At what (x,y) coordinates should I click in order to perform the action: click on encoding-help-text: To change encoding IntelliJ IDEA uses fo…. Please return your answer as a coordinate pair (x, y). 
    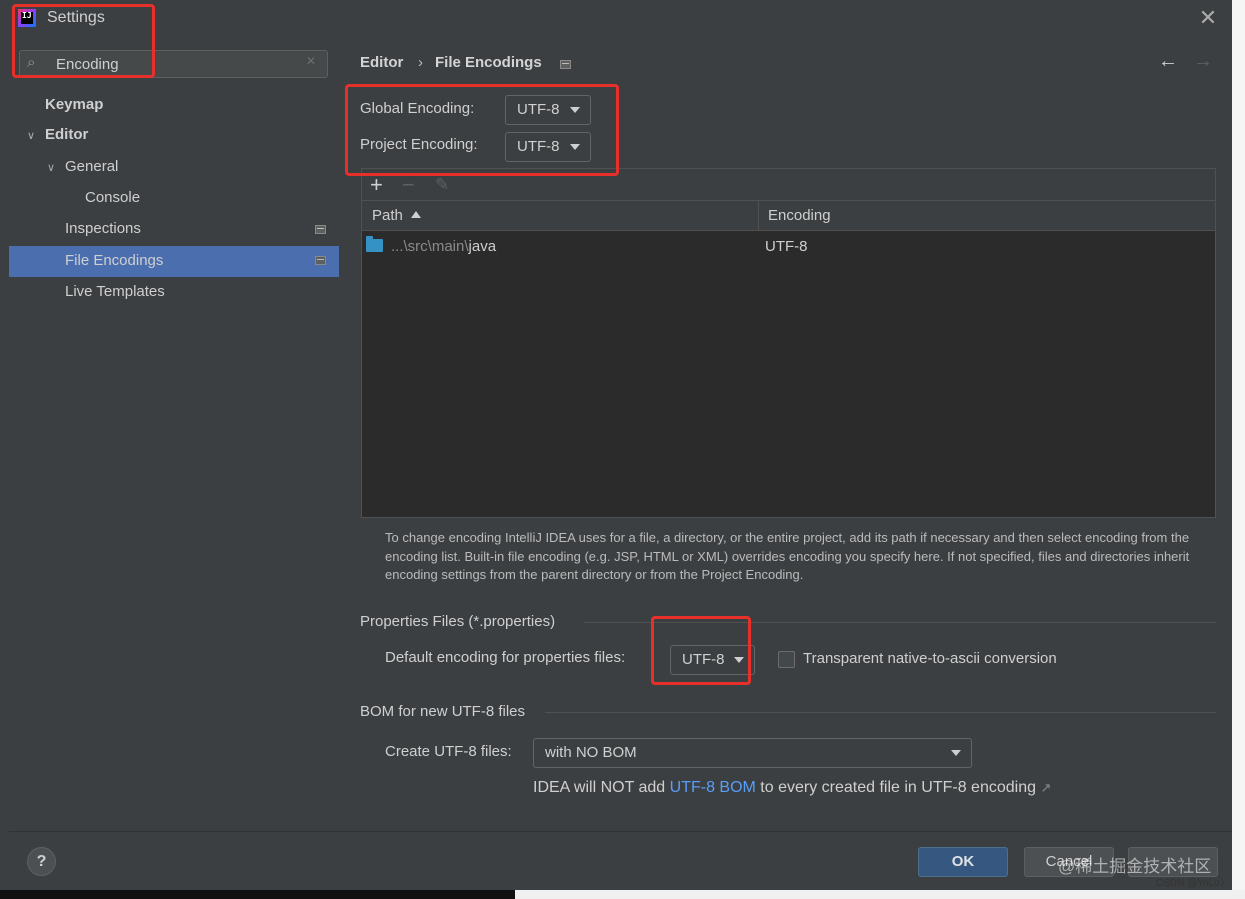
    Looking at the image, I should click on (787, 556).